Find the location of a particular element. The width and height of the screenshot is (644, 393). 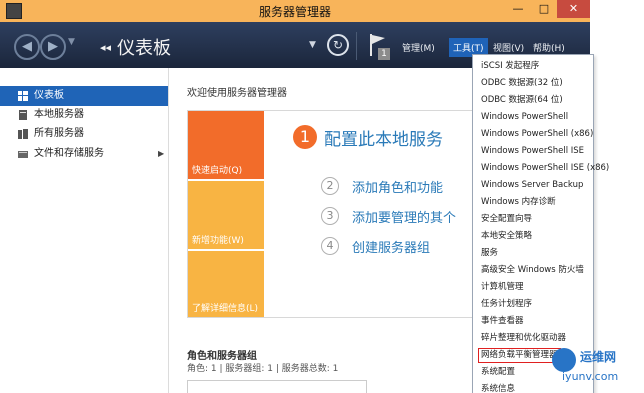

refresh-icon: ↻ is located at coordinates (338, 45).